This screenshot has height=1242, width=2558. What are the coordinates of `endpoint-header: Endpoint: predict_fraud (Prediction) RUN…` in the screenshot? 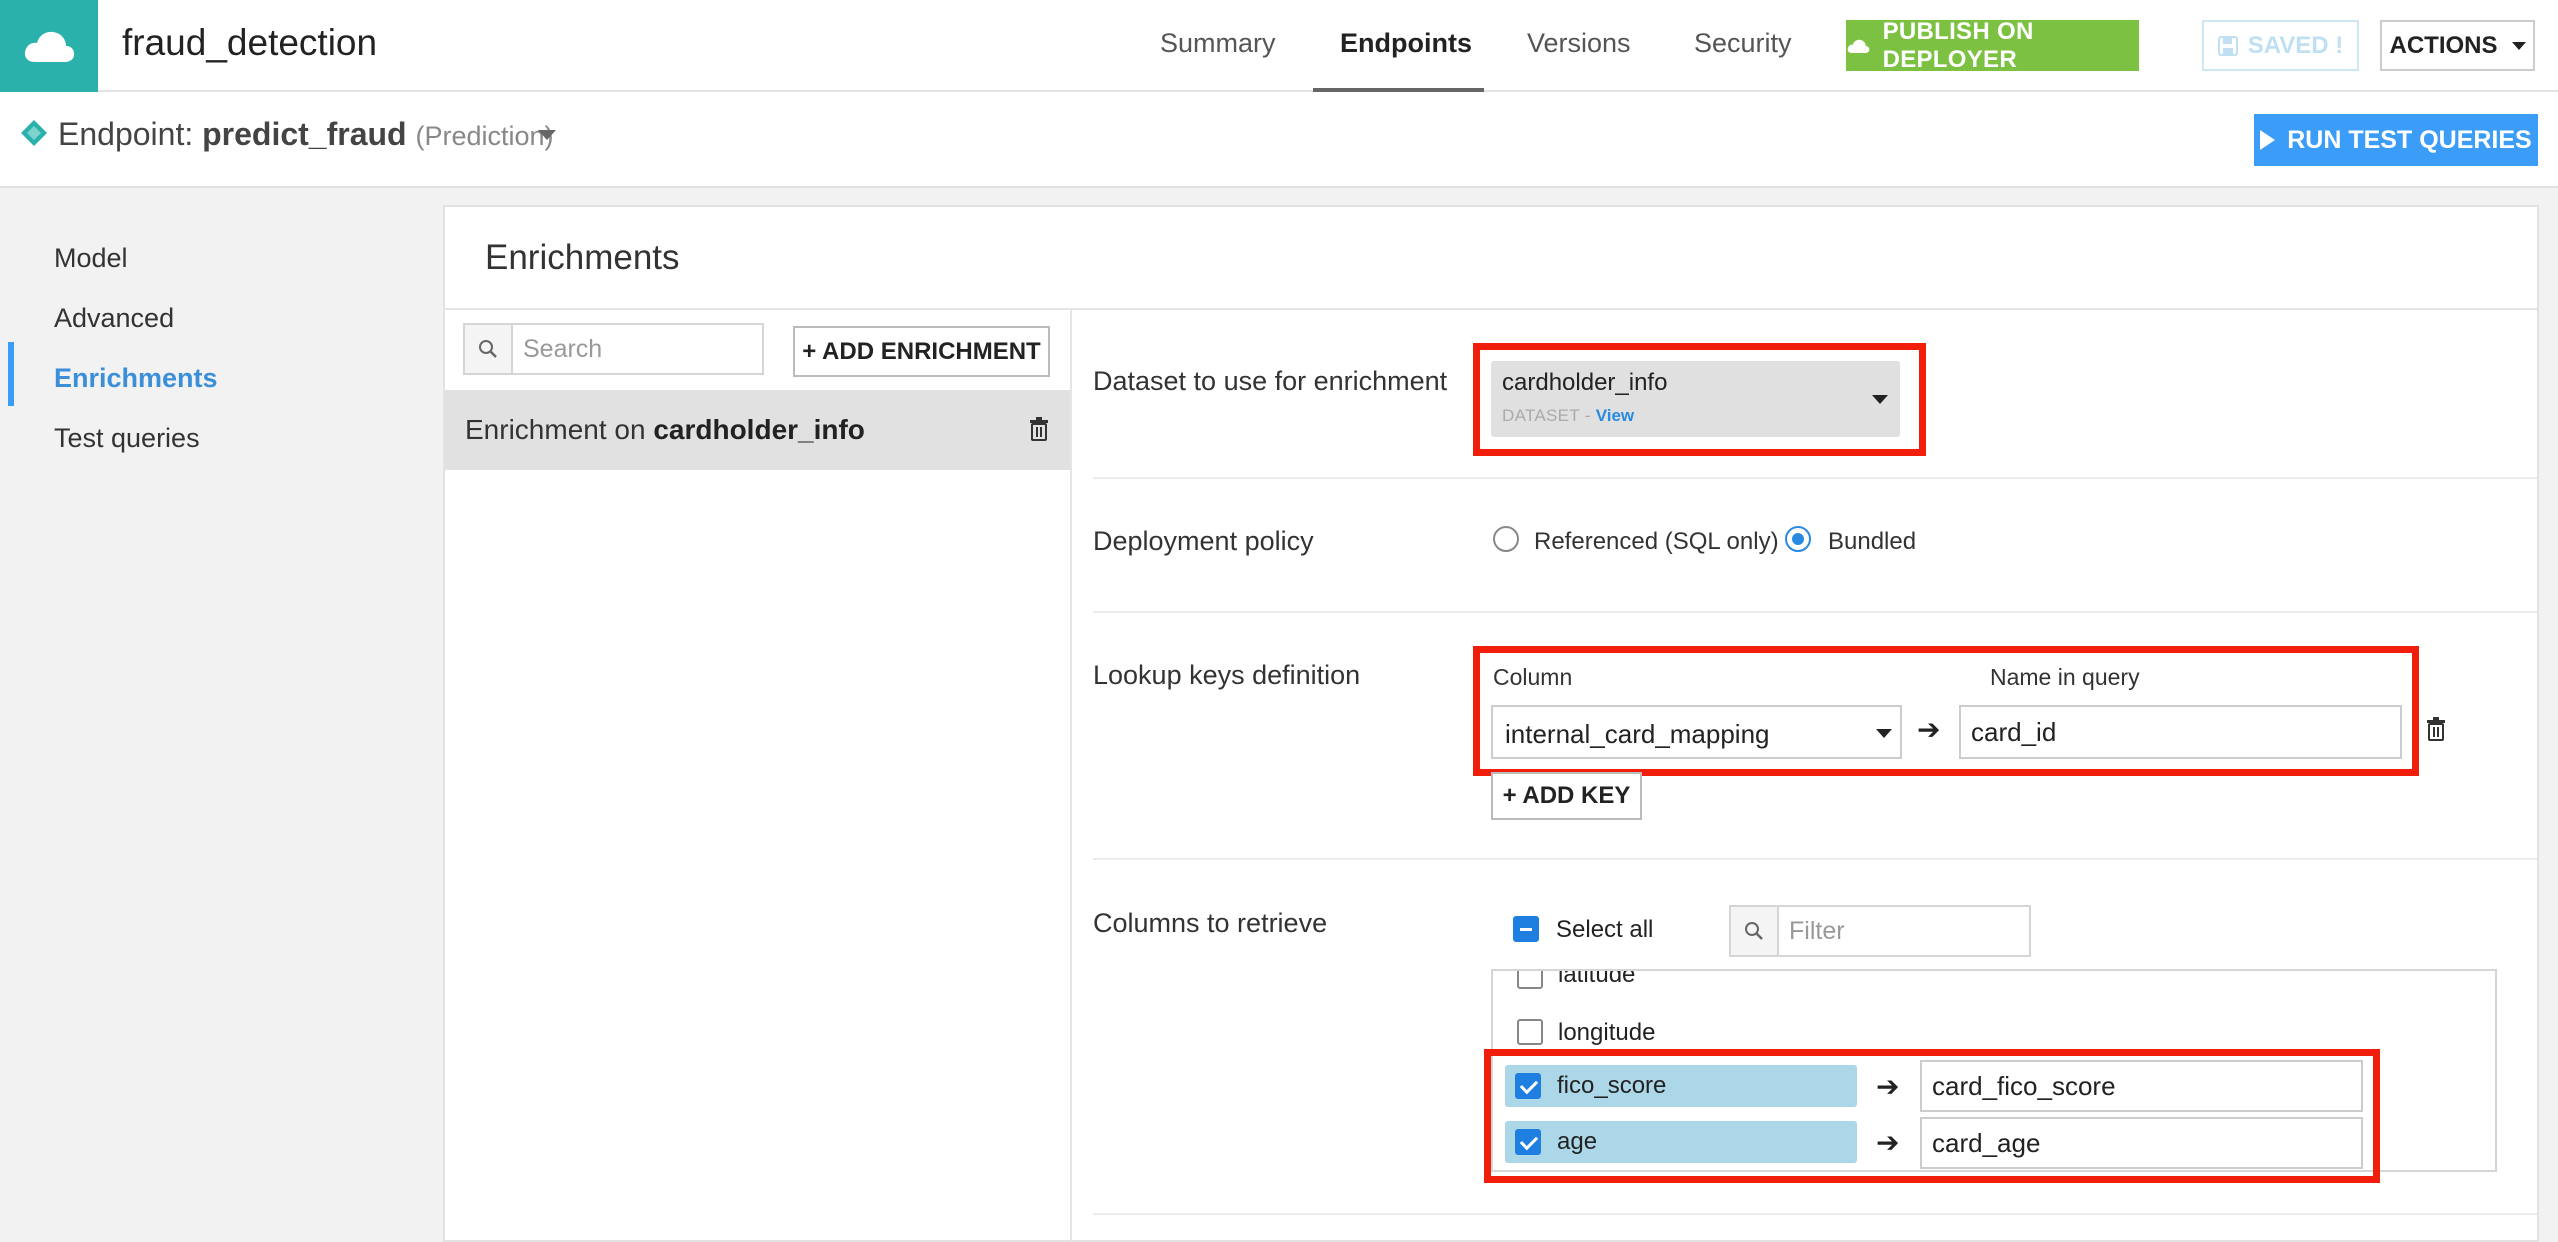 It's located at (1279, 140).